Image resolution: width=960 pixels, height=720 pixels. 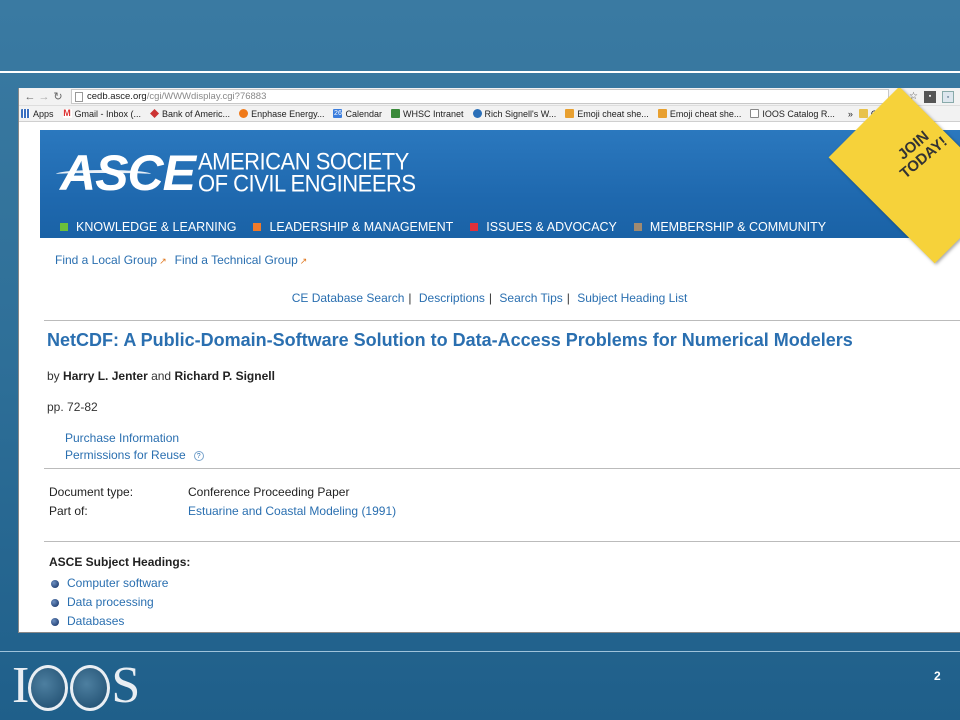 I want to click on bookmark-item: 26 Calendar, so click(x=357, y=114).